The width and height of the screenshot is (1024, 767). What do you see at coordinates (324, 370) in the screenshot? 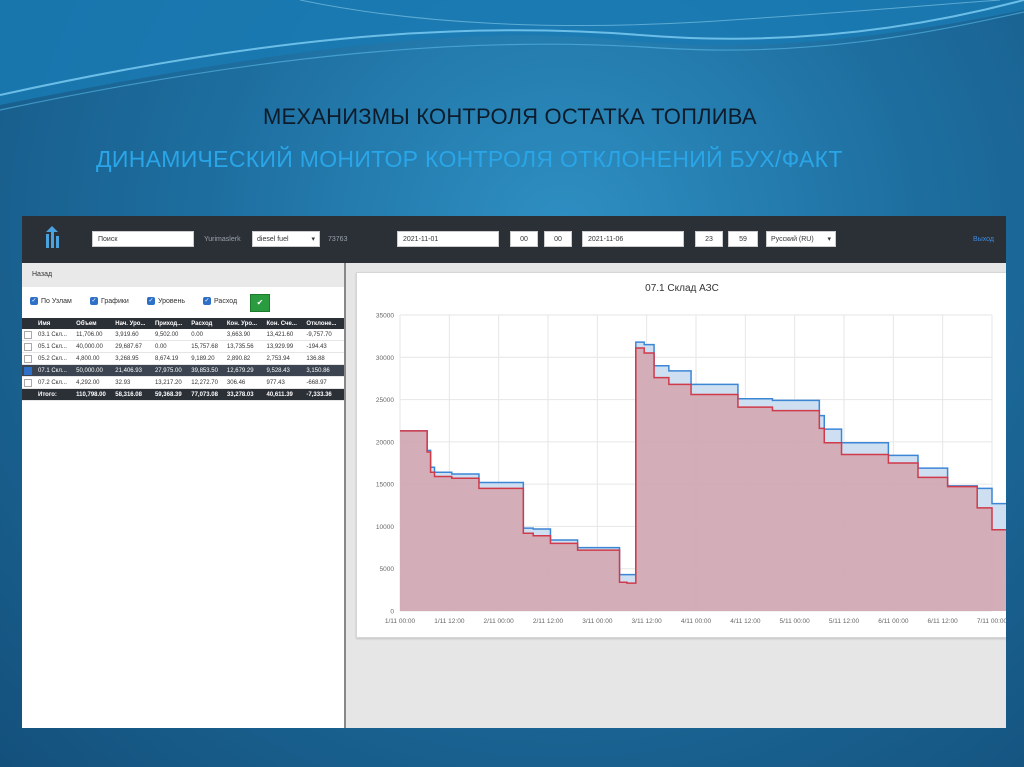
I see `cell-deviation: 3,150.86` at bounding box center [324, 370].